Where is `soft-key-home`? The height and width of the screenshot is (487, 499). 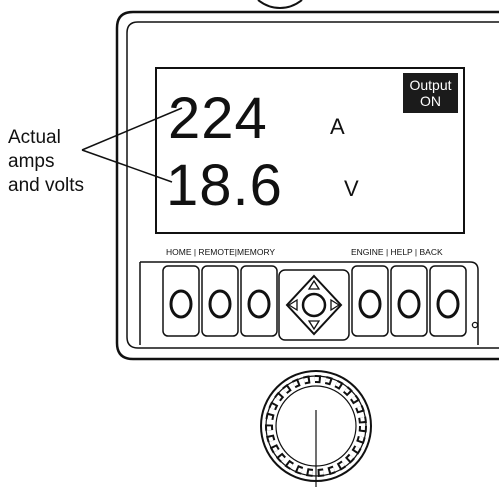 soft-key-home is located at coordinates (181, 301).